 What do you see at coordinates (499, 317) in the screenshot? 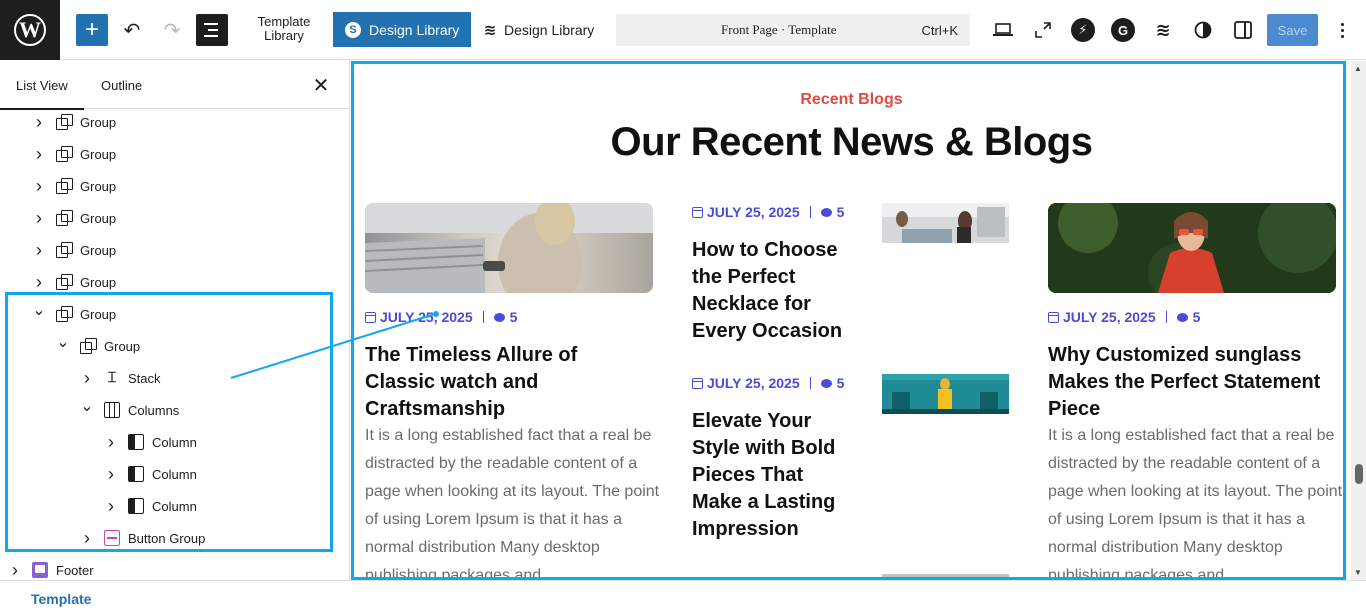
I see `comment-icon` at bounding box center [499, 317].